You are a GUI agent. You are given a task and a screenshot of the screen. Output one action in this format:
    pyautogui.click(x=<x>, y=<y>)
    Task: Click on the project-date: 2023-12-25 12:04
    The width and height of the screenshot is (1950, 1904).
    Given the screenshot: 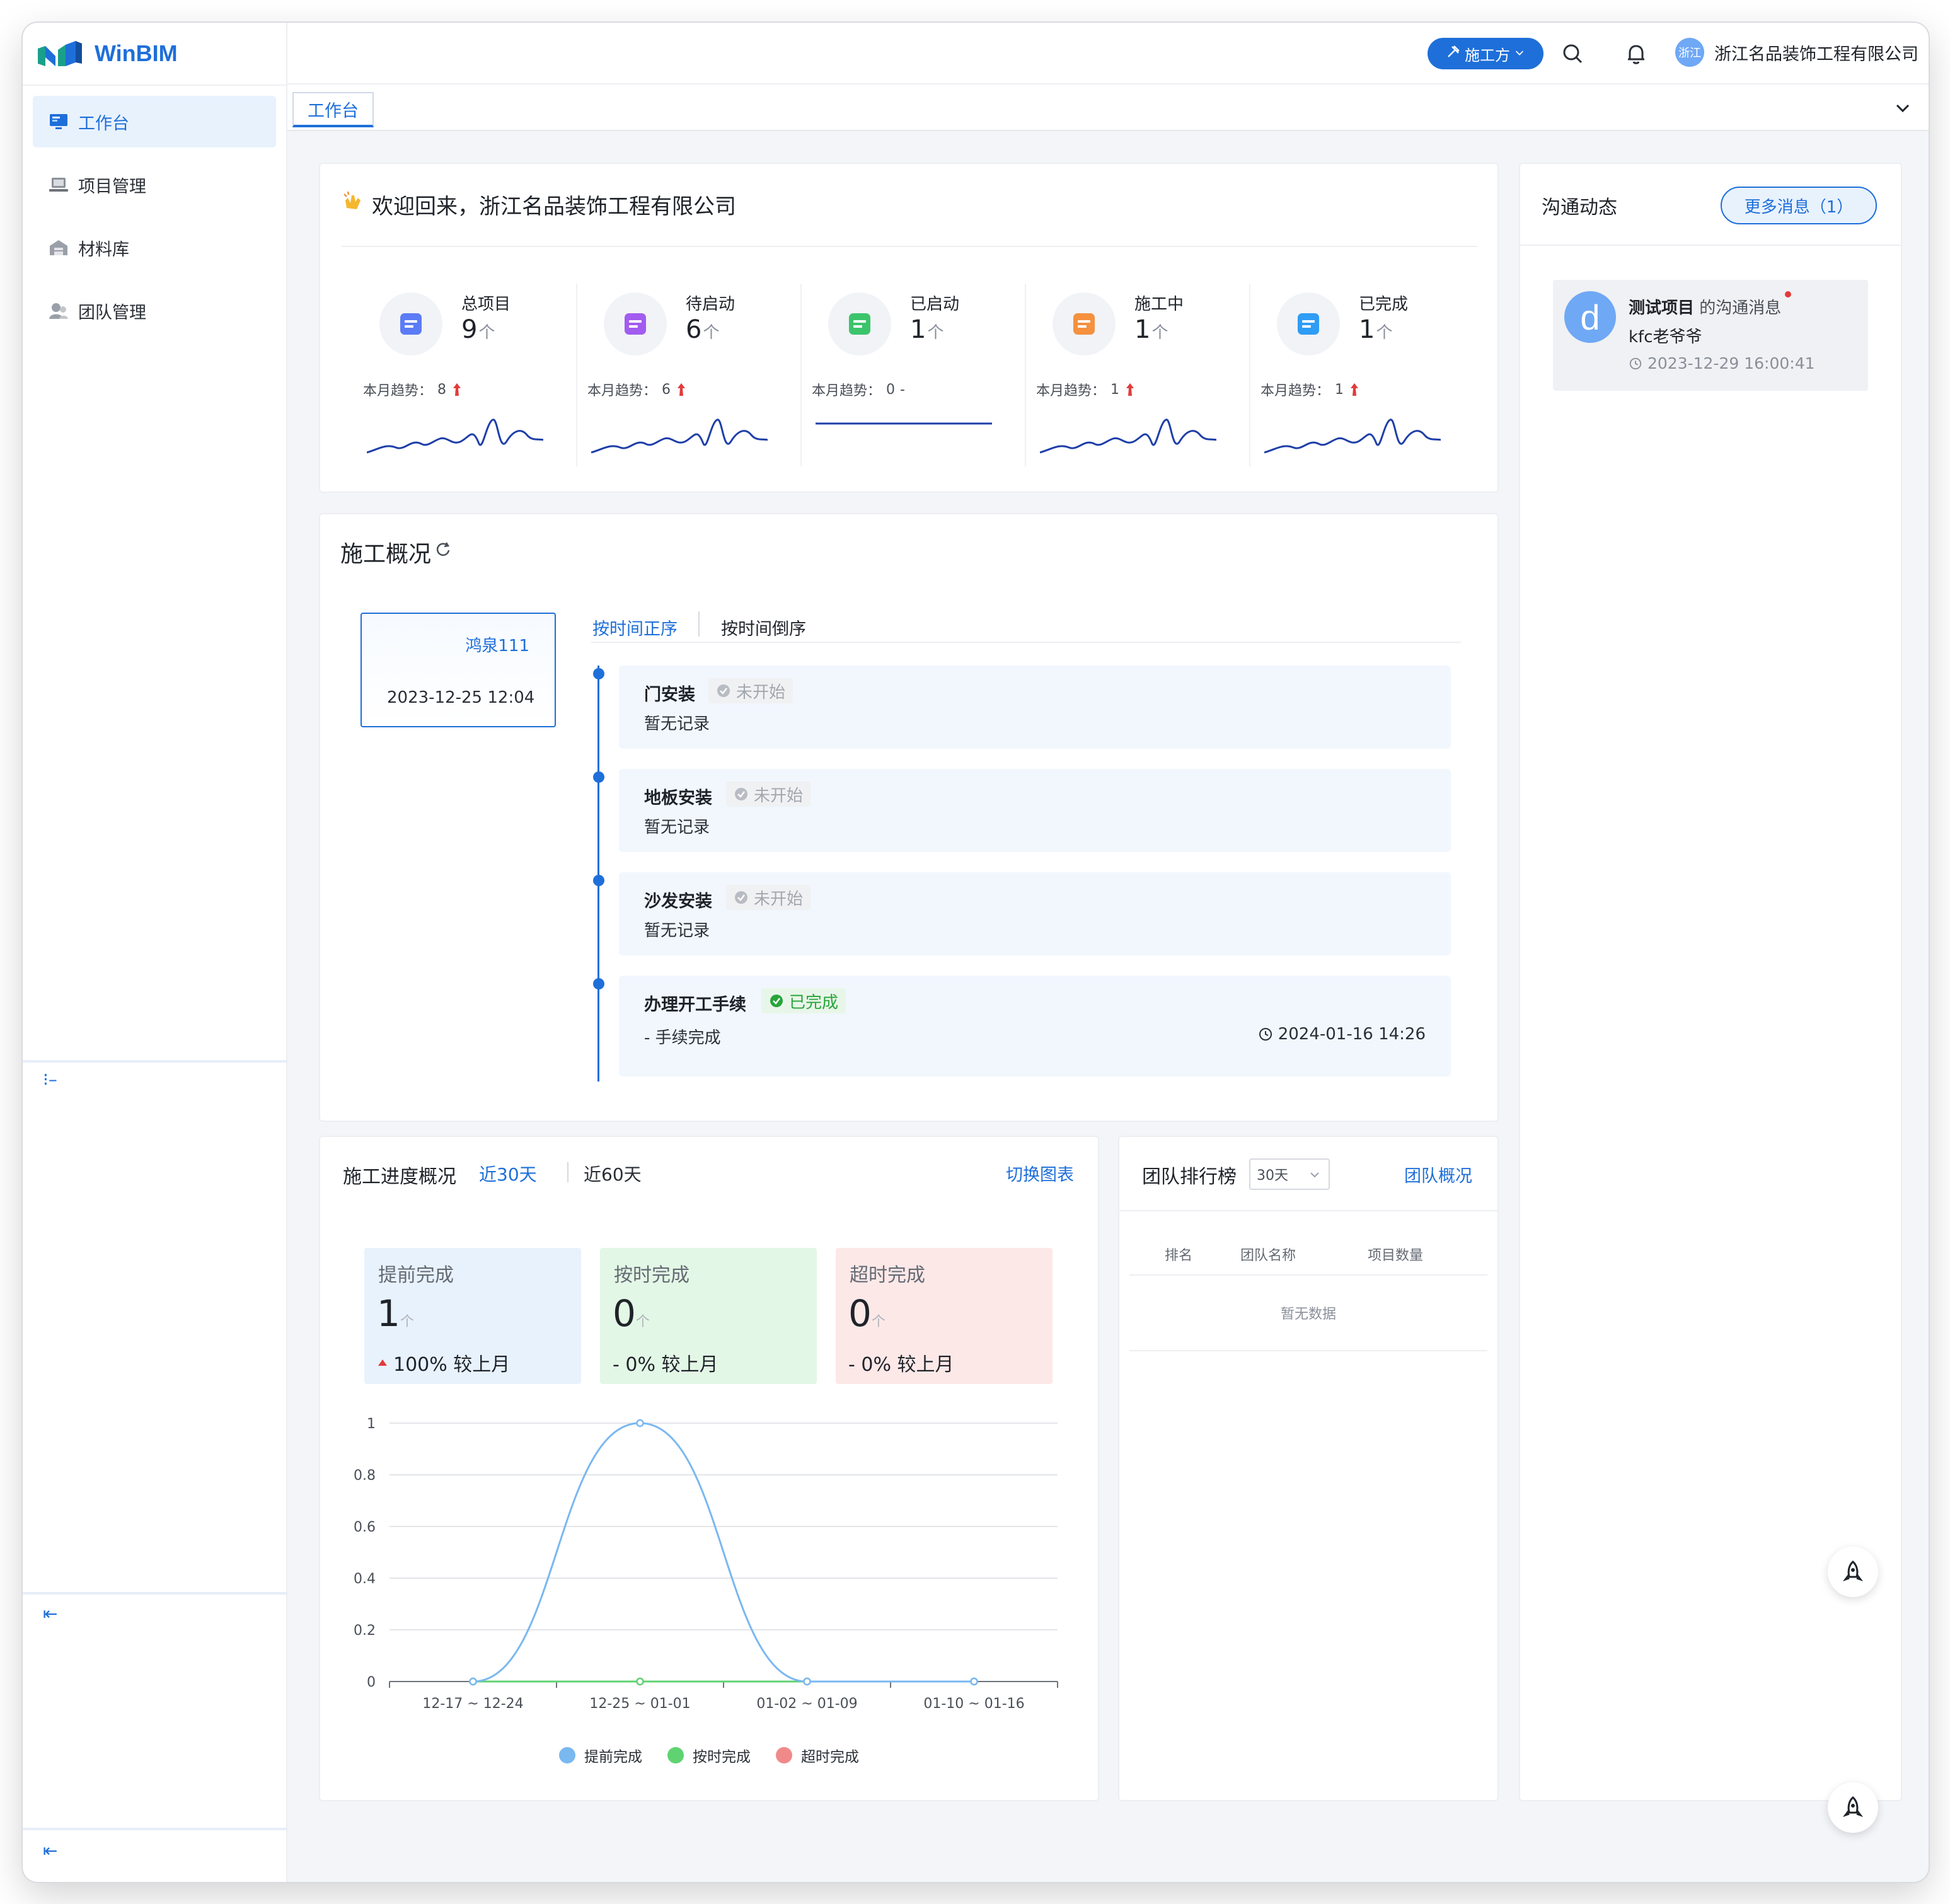 What is the action you would take?
    pyautogui.click(x=461, y=697)
    